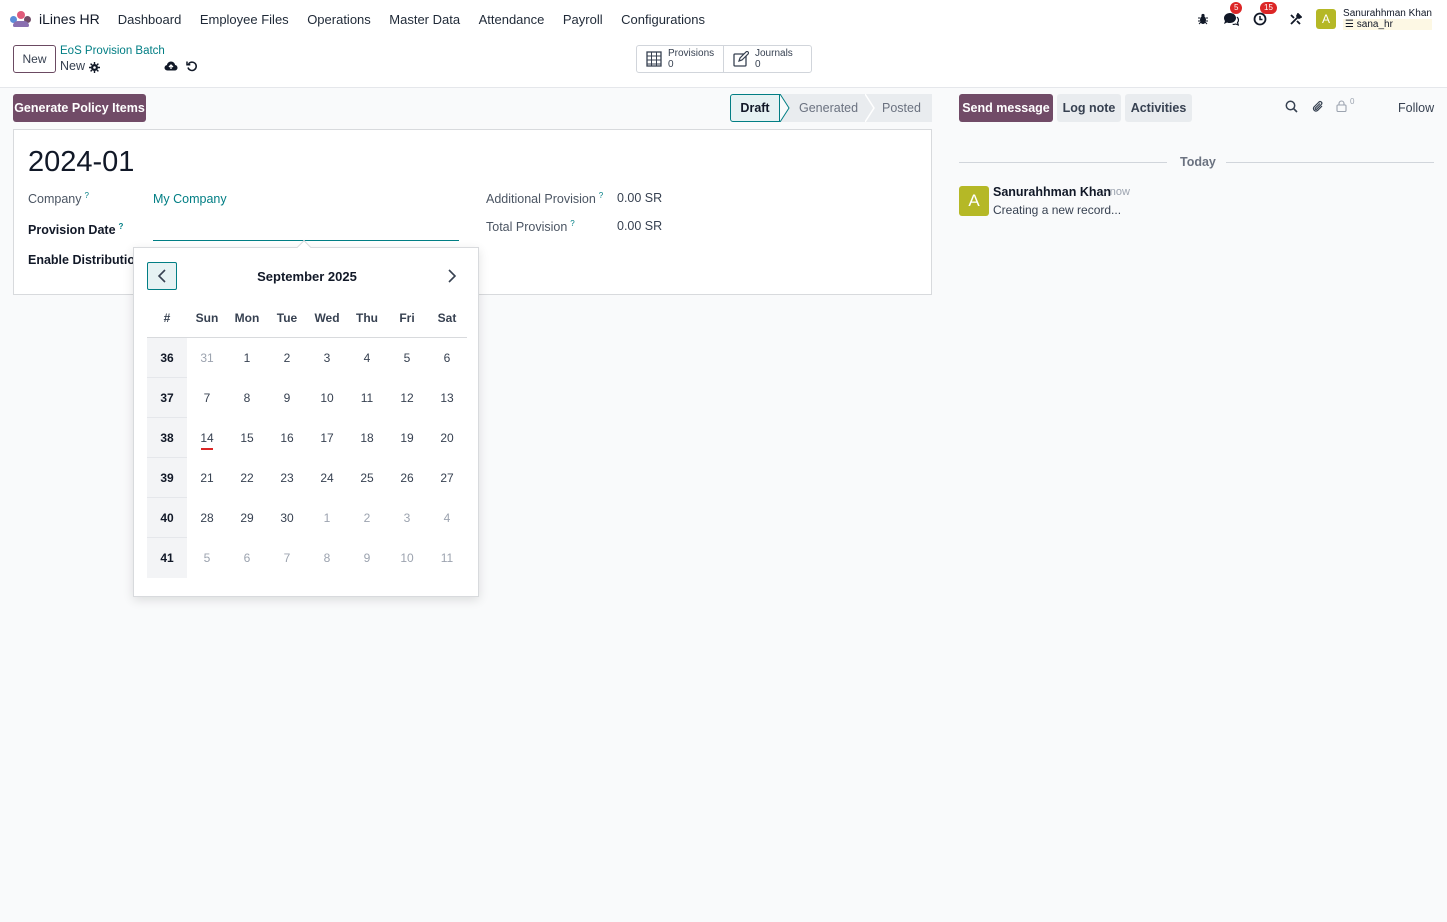  Describe the element at coordinates (367, 478) in the screenshot. I see `calendar-day: 25` at that location.